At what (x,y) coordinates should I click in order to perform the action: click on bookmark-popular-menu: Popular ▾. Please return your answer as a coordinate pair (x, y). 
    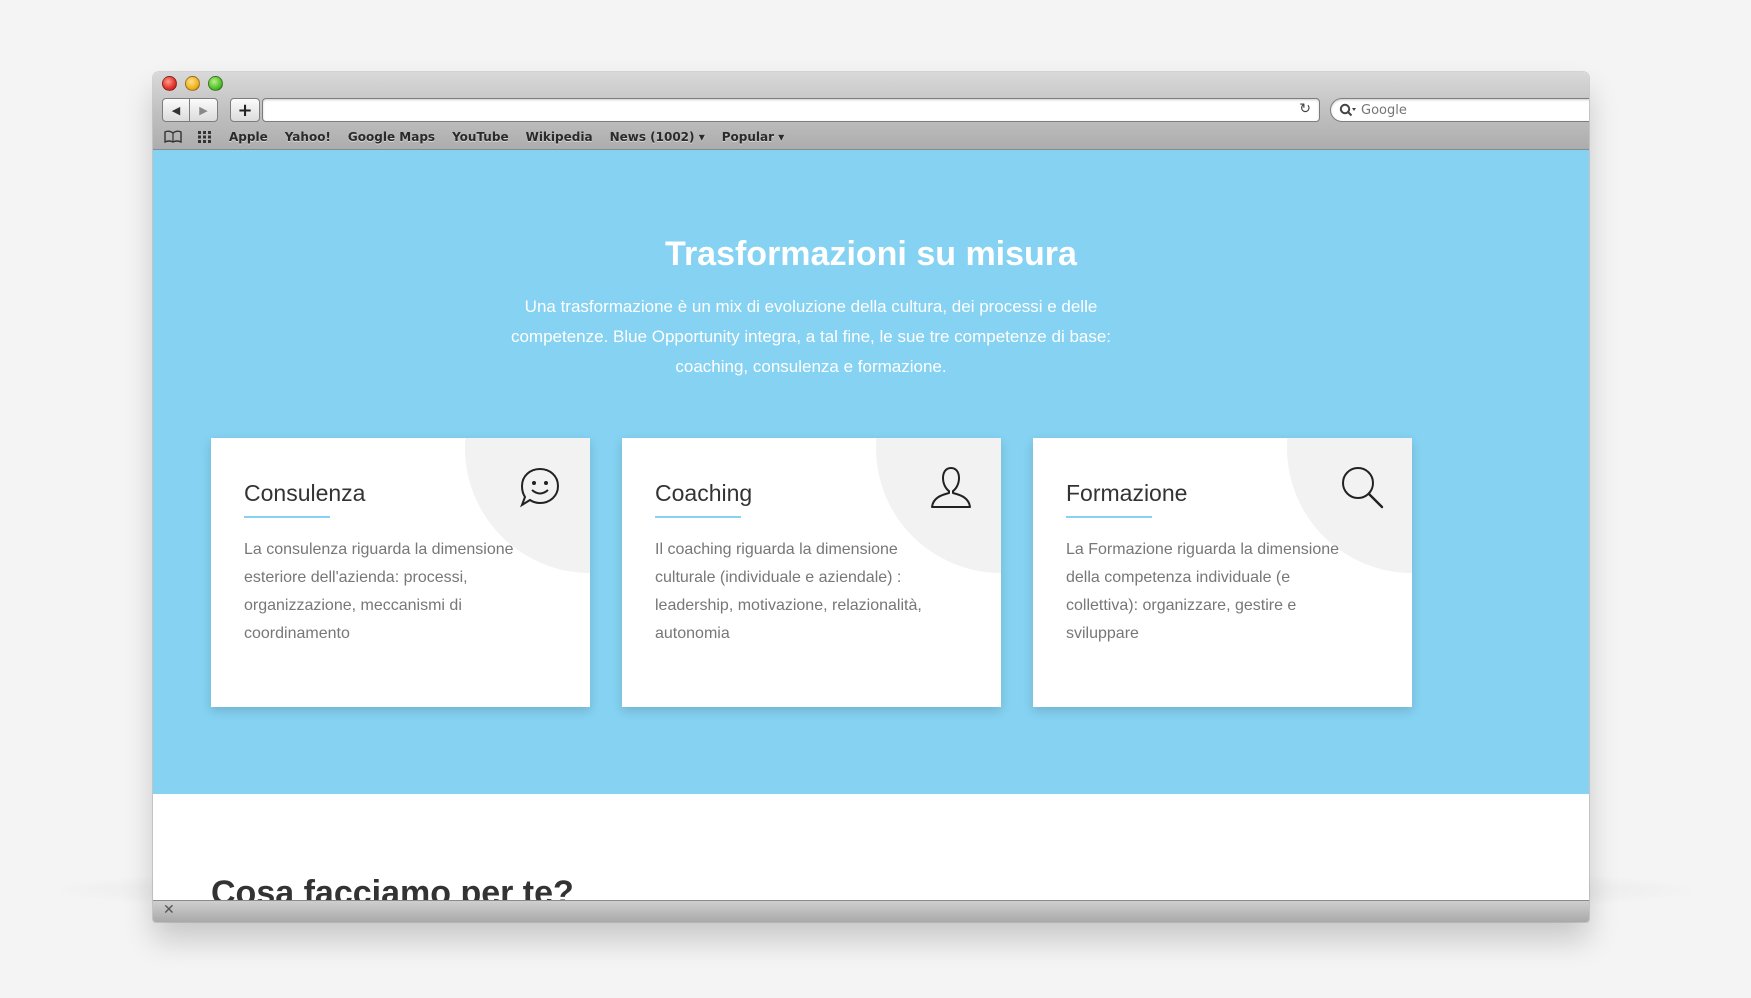
    Looking at the image, I should click on (753, 137).